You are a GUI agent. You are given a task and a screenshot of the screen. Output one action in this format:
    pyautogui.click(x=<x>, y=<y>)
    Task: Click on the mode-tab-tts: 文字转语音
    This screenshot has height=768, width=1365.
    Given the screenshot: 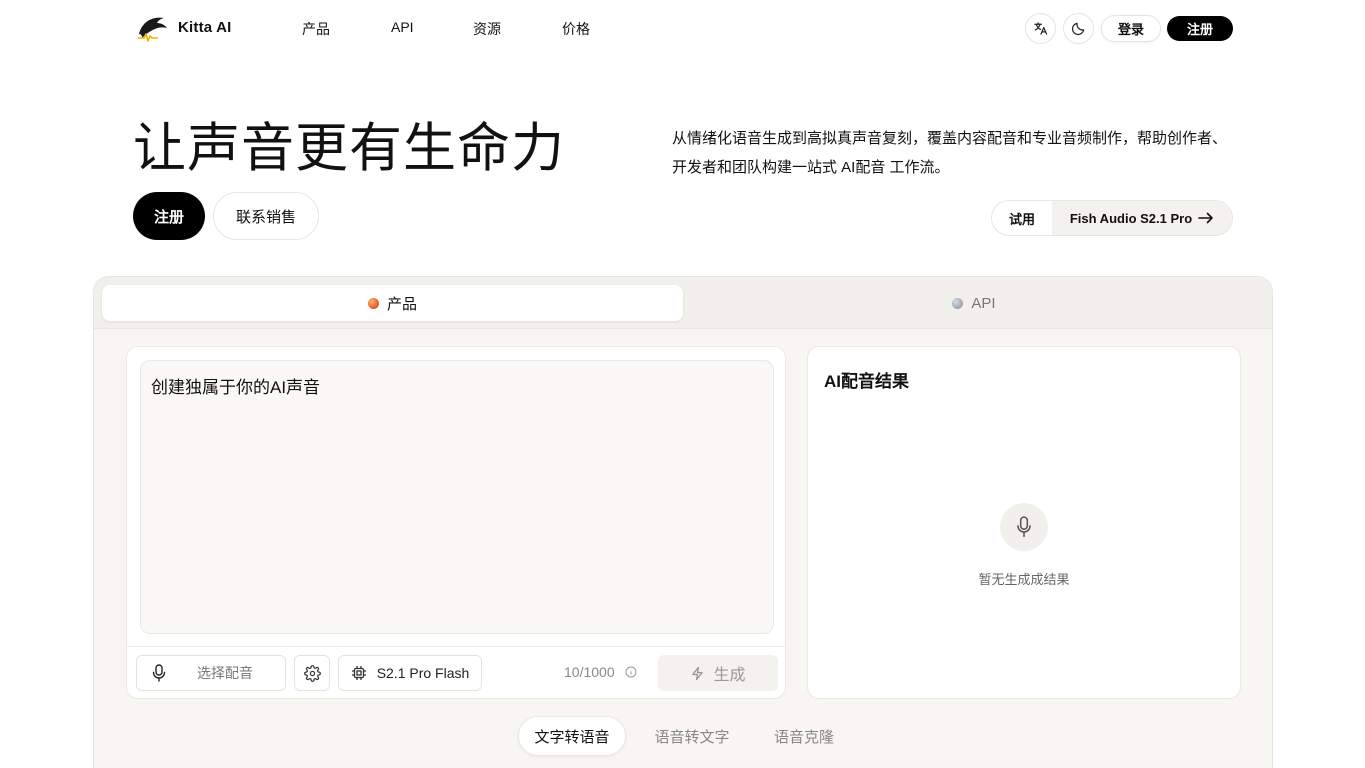 What is the action you would take?
    pyautogui.click(x=572, y=736)
    